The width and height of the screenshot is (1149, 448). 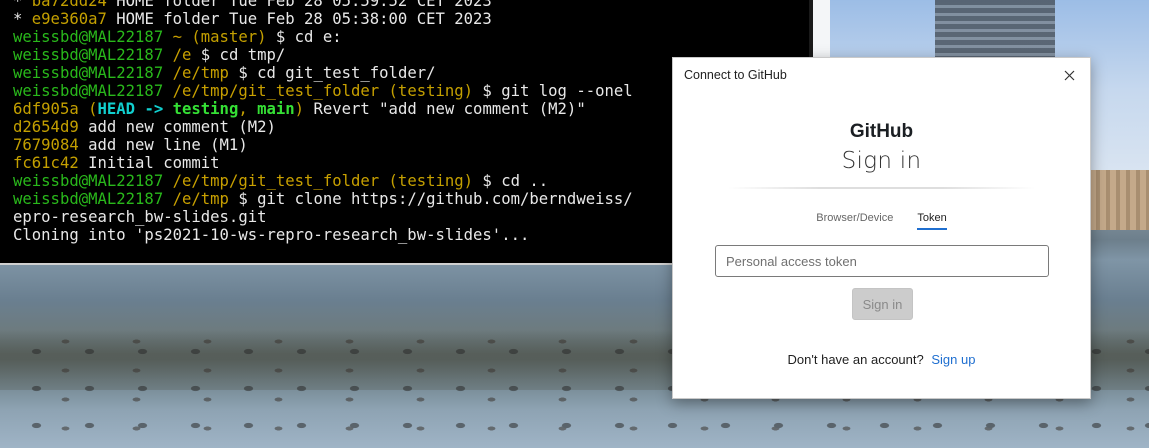 What do you see at coordinates (46, 127) in the screenshot?
I see `terminal-text-segment: d2654d9` at bounding box center [46, 127].